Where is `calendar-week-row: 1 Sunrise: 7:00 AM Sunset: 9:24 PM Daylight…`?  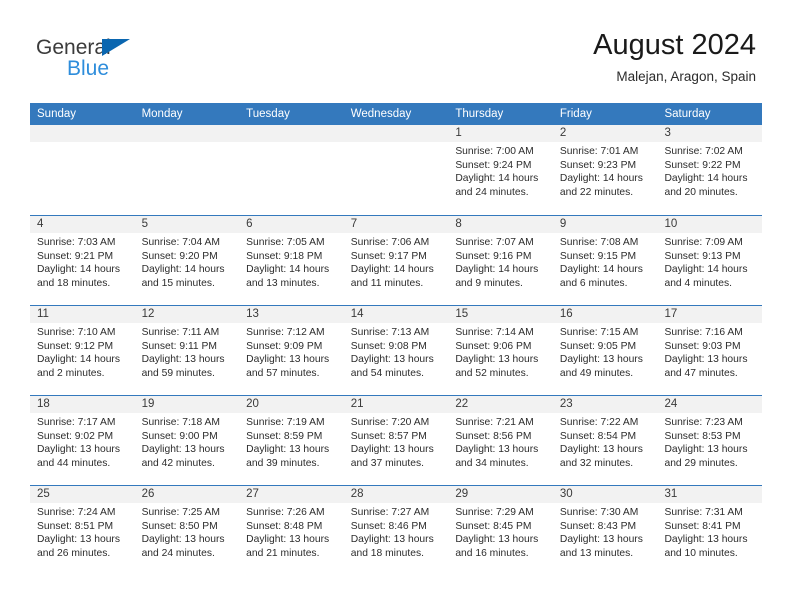
calendar-week-row: 1 Sunrise: 7:00 AM Sunset: 9:24 PM Daylight… is located at coordinates (396, 170).